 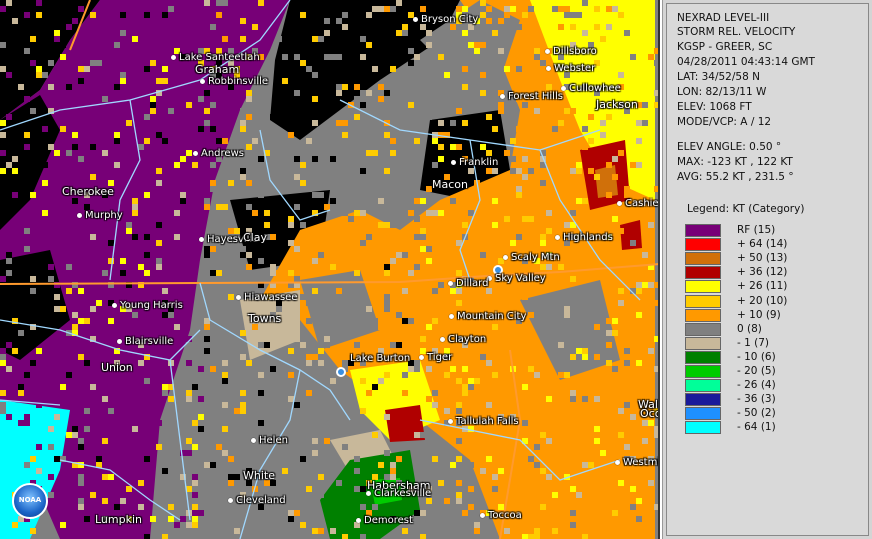 I want to click on place-label: Hiawassee, so click(x=266, y=297).